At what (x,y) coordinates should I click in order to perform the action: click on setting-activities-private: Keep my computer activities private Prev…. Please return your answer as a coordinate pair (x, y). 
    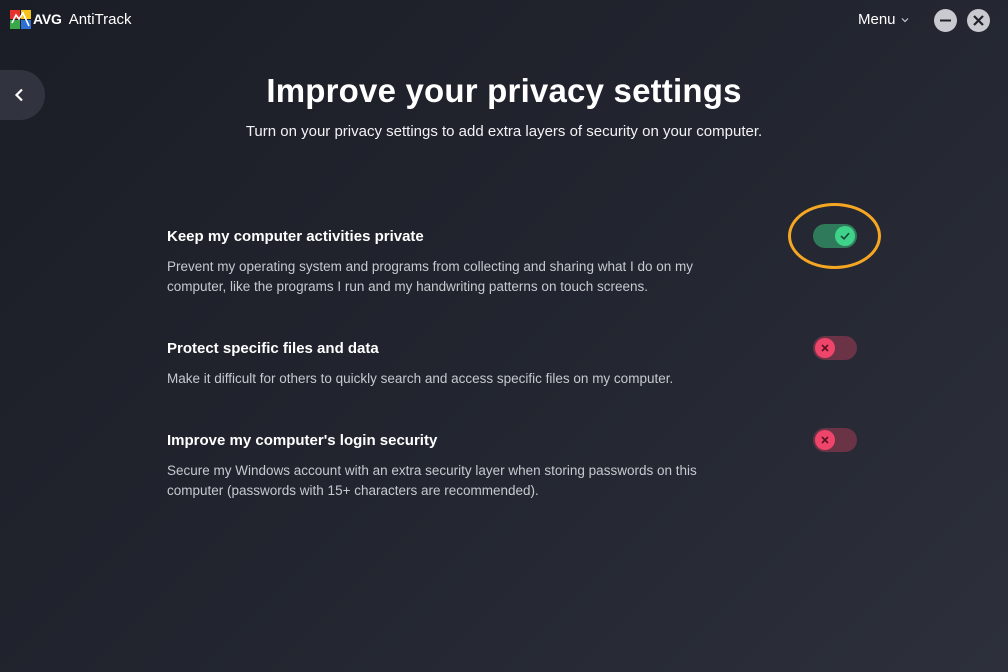
    Looking at the image, I should click on (512, 260).